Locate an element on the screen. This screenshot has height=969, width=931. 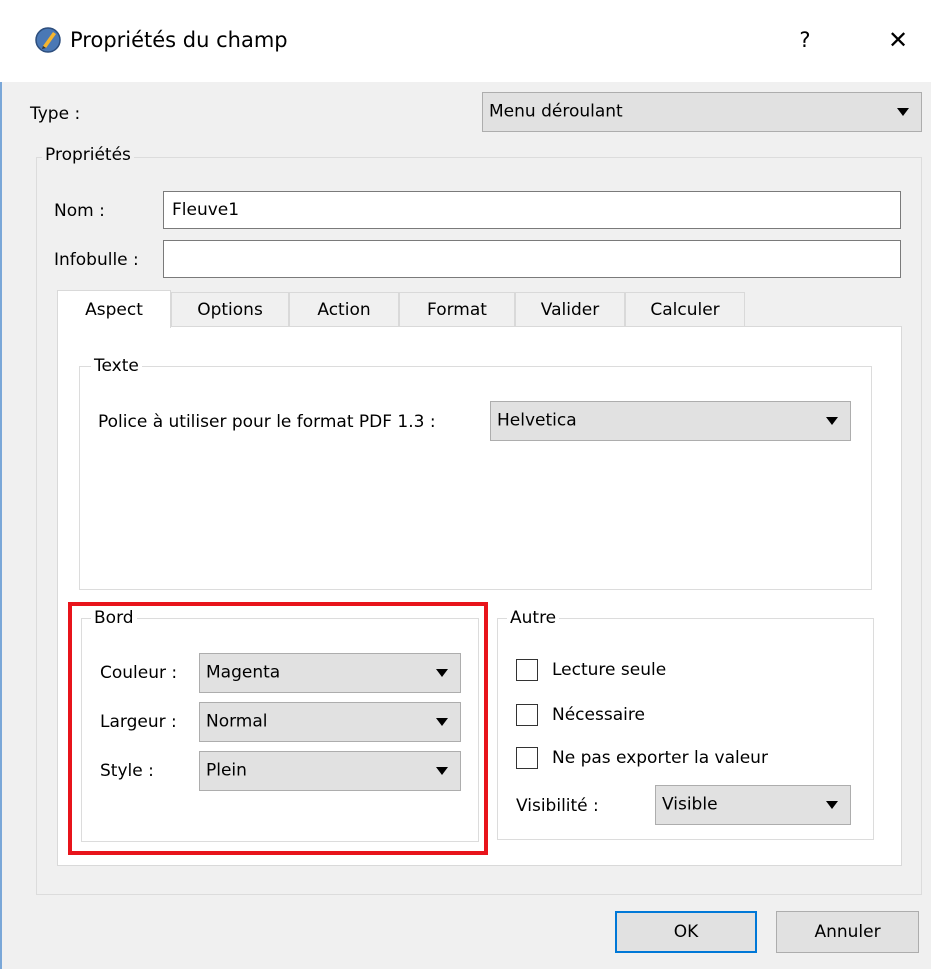
title-bar: Propriétés du champ ? ✕ is located at coordinates (465, 41).